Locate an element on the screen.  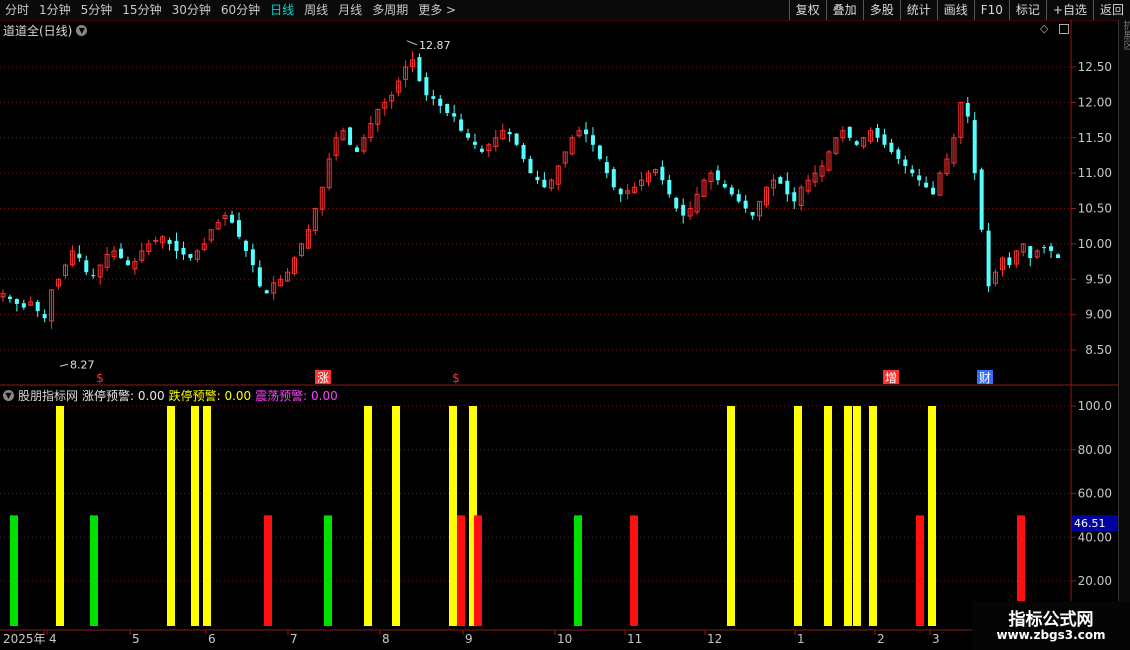
x-tick-label: 3 is located at coordinates (936, 639).